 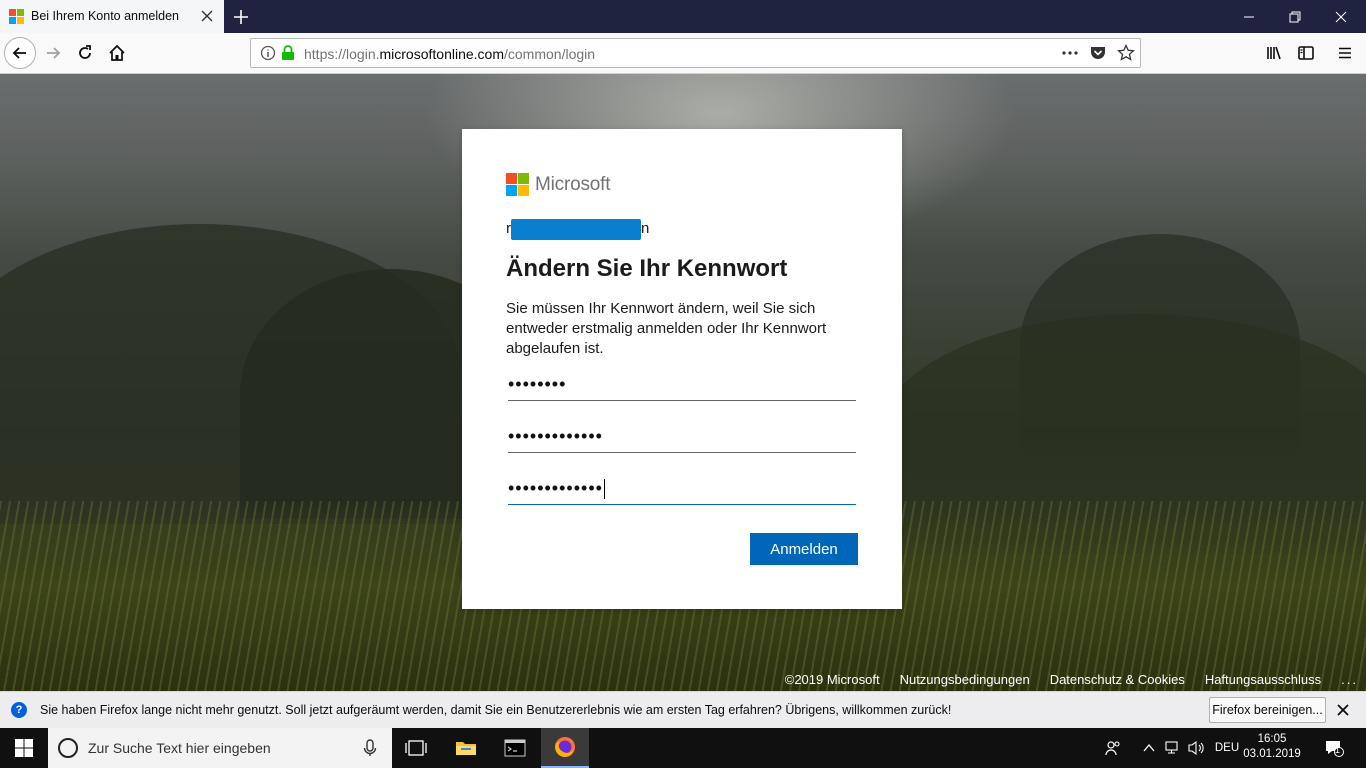 I want to click on menu-button, so click(x=1345, y=53).